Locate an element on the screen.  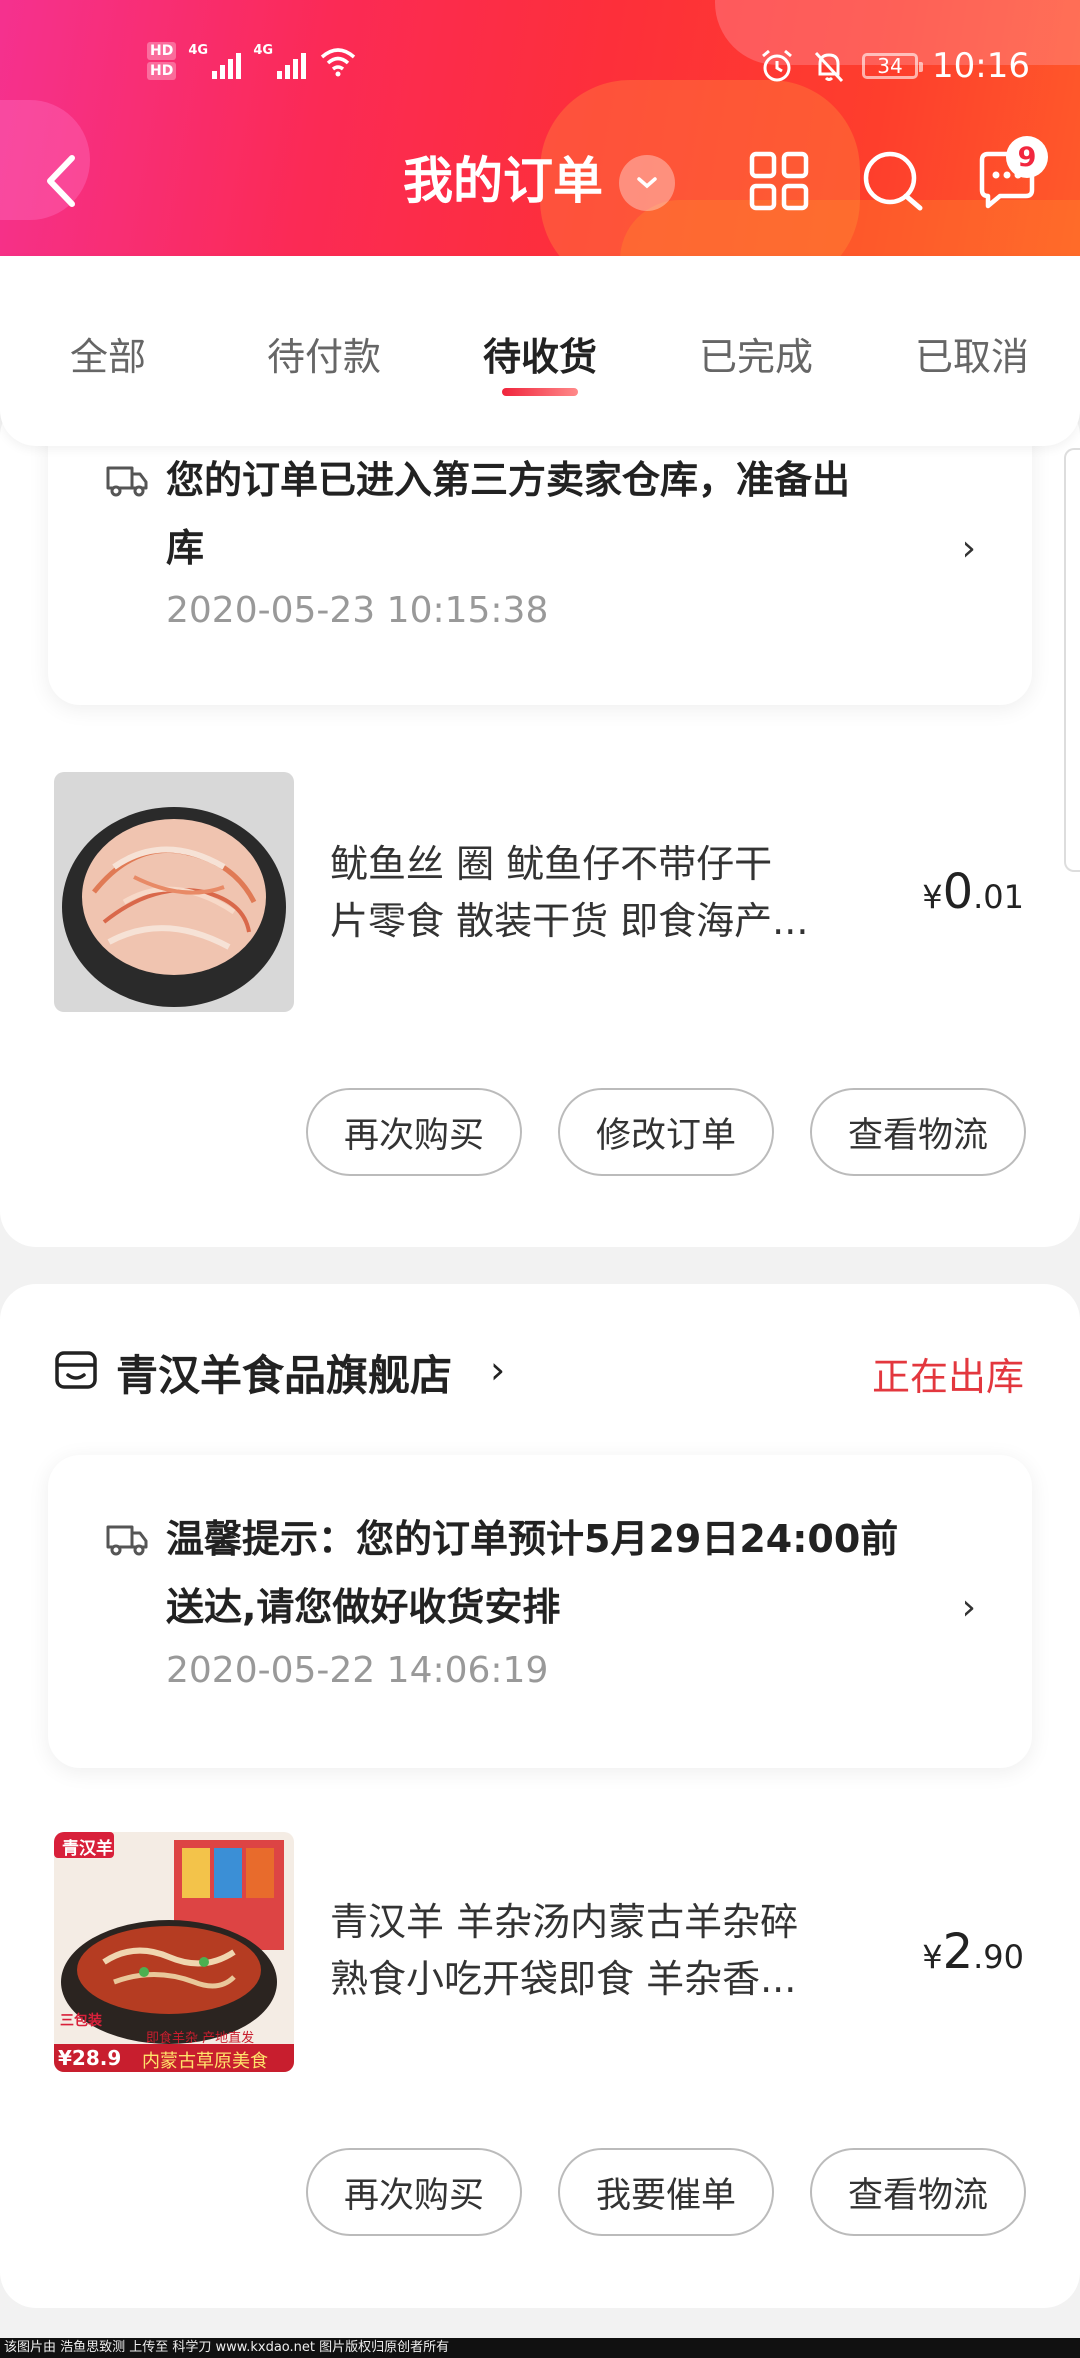
store-name: 青汉羊食品旗舰店 is located at coordinates (284, 1372).